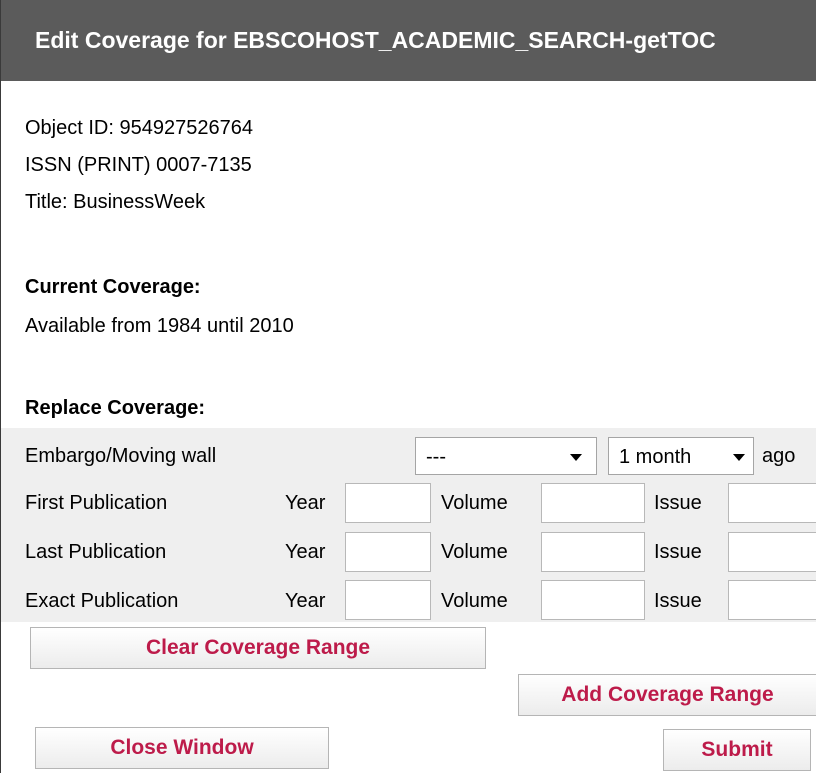 This screenshot has width=816, height=773. What do you see at coordinates (182, 748) in the screenshot?
I see `close-window-button: Close Window` at bounding box center [182, 748].